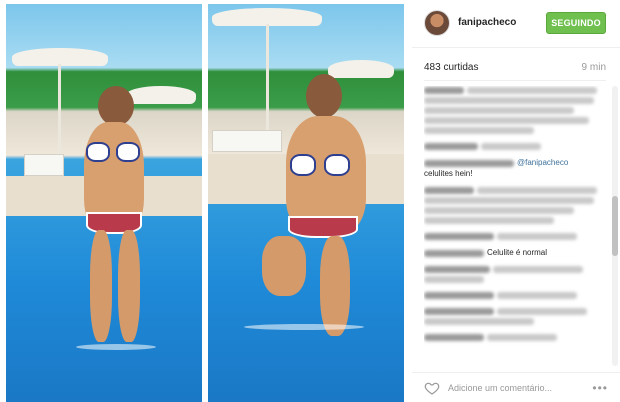 This screenshot has height=402, width=620. Describe the element at coordinates (542, 162) in the screenshot. I see `mention-link: @fanipacheco` at that location.